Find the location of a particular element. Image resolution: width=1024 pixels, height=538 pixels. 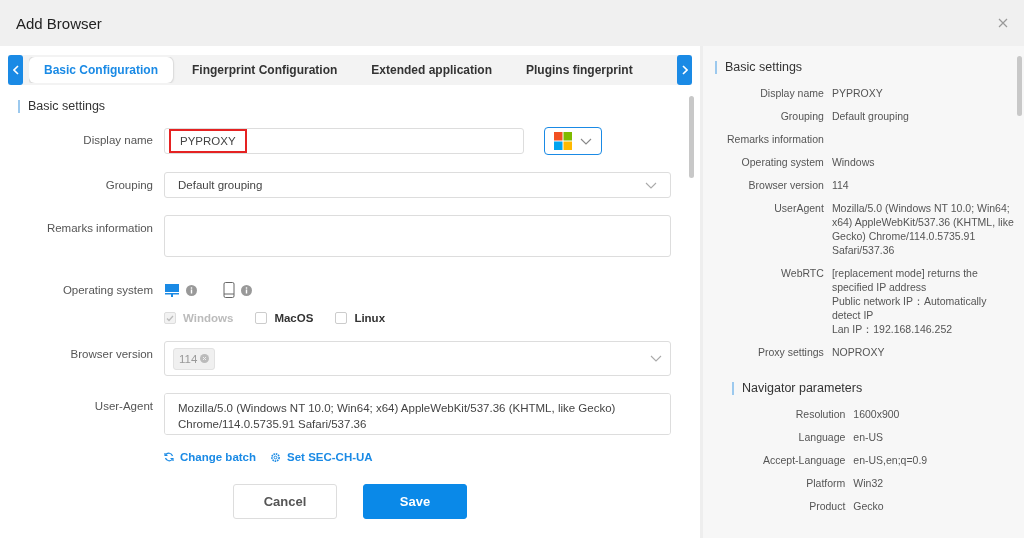

summary-label: UserAgent is located at coordinates (798, 208).